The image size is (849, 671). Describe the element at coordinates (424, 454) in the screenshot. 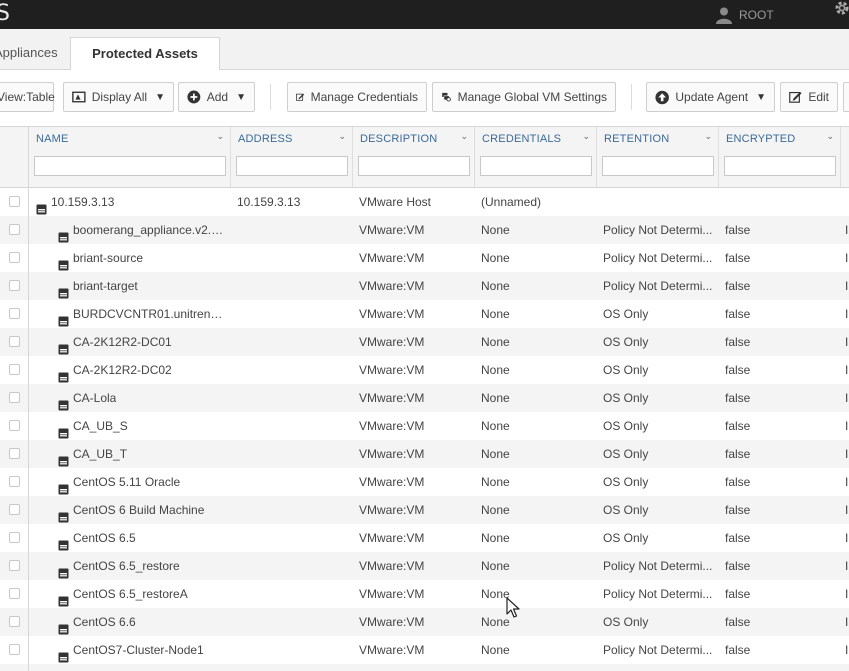

I see `table-row: CA_UB_T VMware:VM None OS Only false I` at that location.